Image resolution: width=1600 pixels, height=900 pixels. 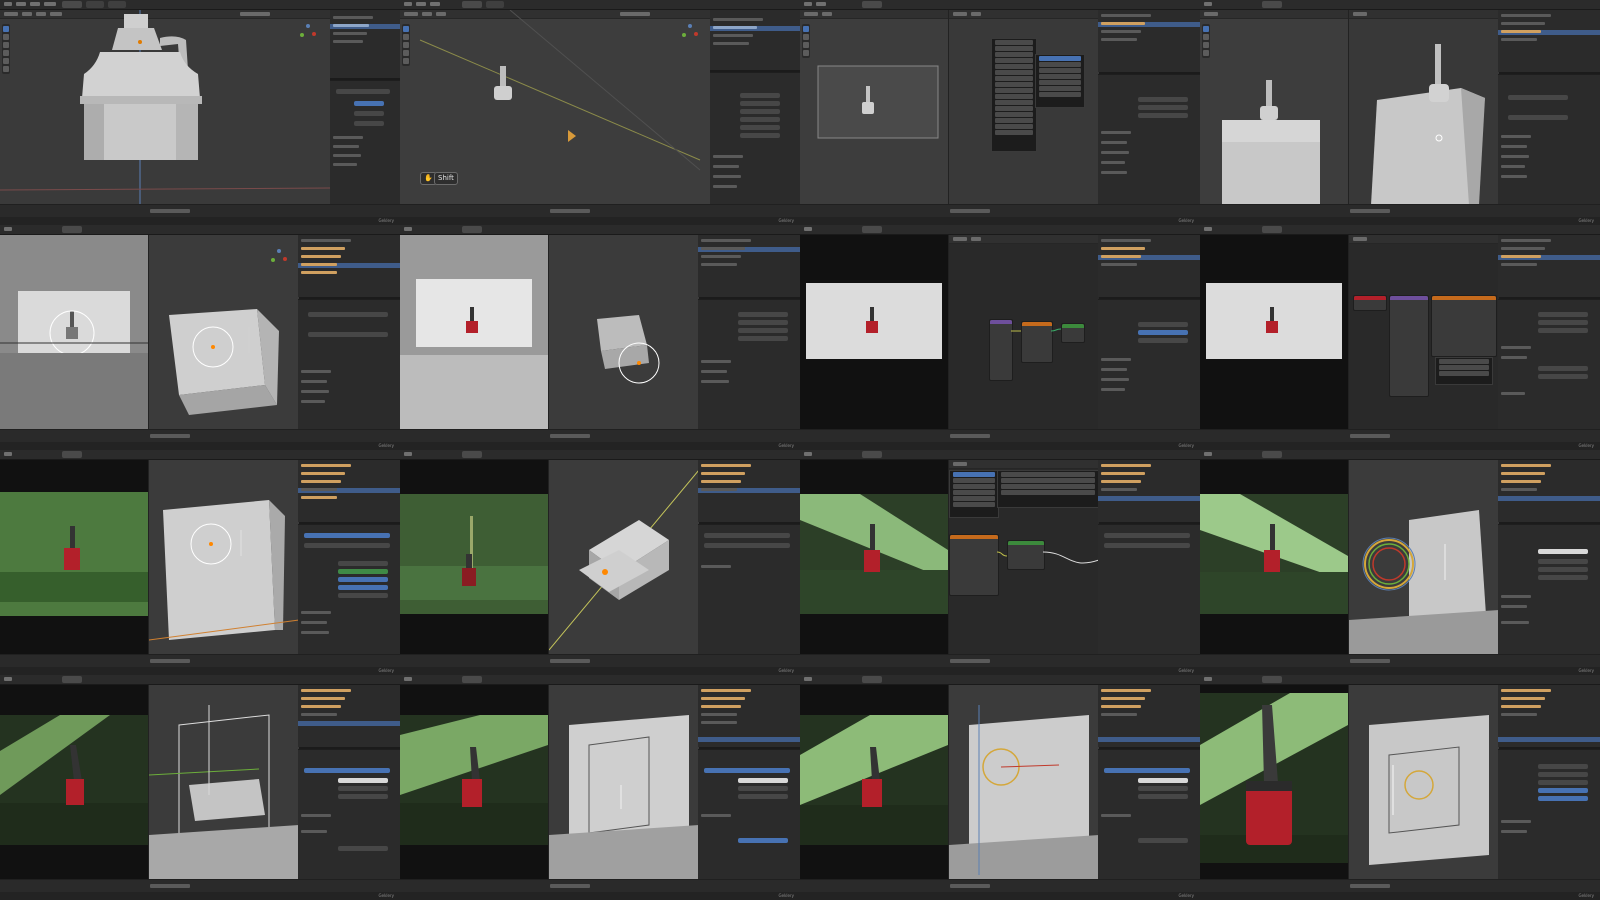 I want to click on image-texture-node, so click(x=1464, y=326).